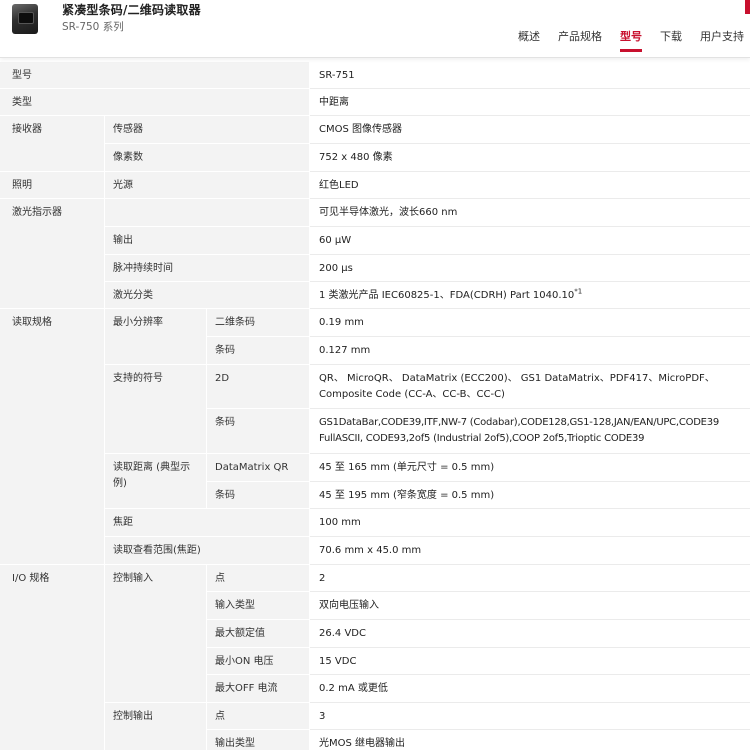  What do you see at coordinates (530, 495) in the screenshot?
I see `spec-value-distance-barcode: 45 至 195 mm (窄条宽度 = 0.5 mm)` at bounding box center [530, 495].